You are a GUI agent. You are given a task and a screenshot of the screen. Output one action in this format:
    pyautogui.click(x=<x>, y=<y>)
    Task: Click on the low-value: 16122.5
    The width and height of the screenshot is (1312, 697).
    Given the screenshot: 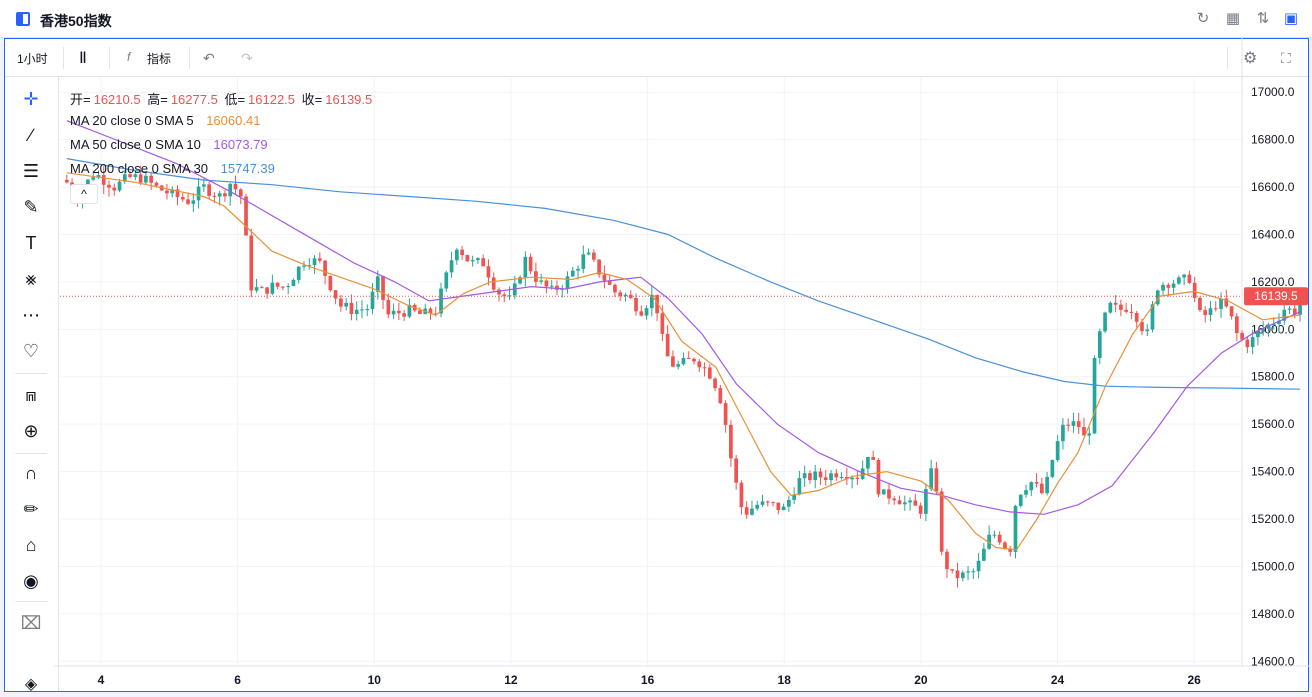 What is the action you would take?
    pyautogui.click(x=272, y=99)
    